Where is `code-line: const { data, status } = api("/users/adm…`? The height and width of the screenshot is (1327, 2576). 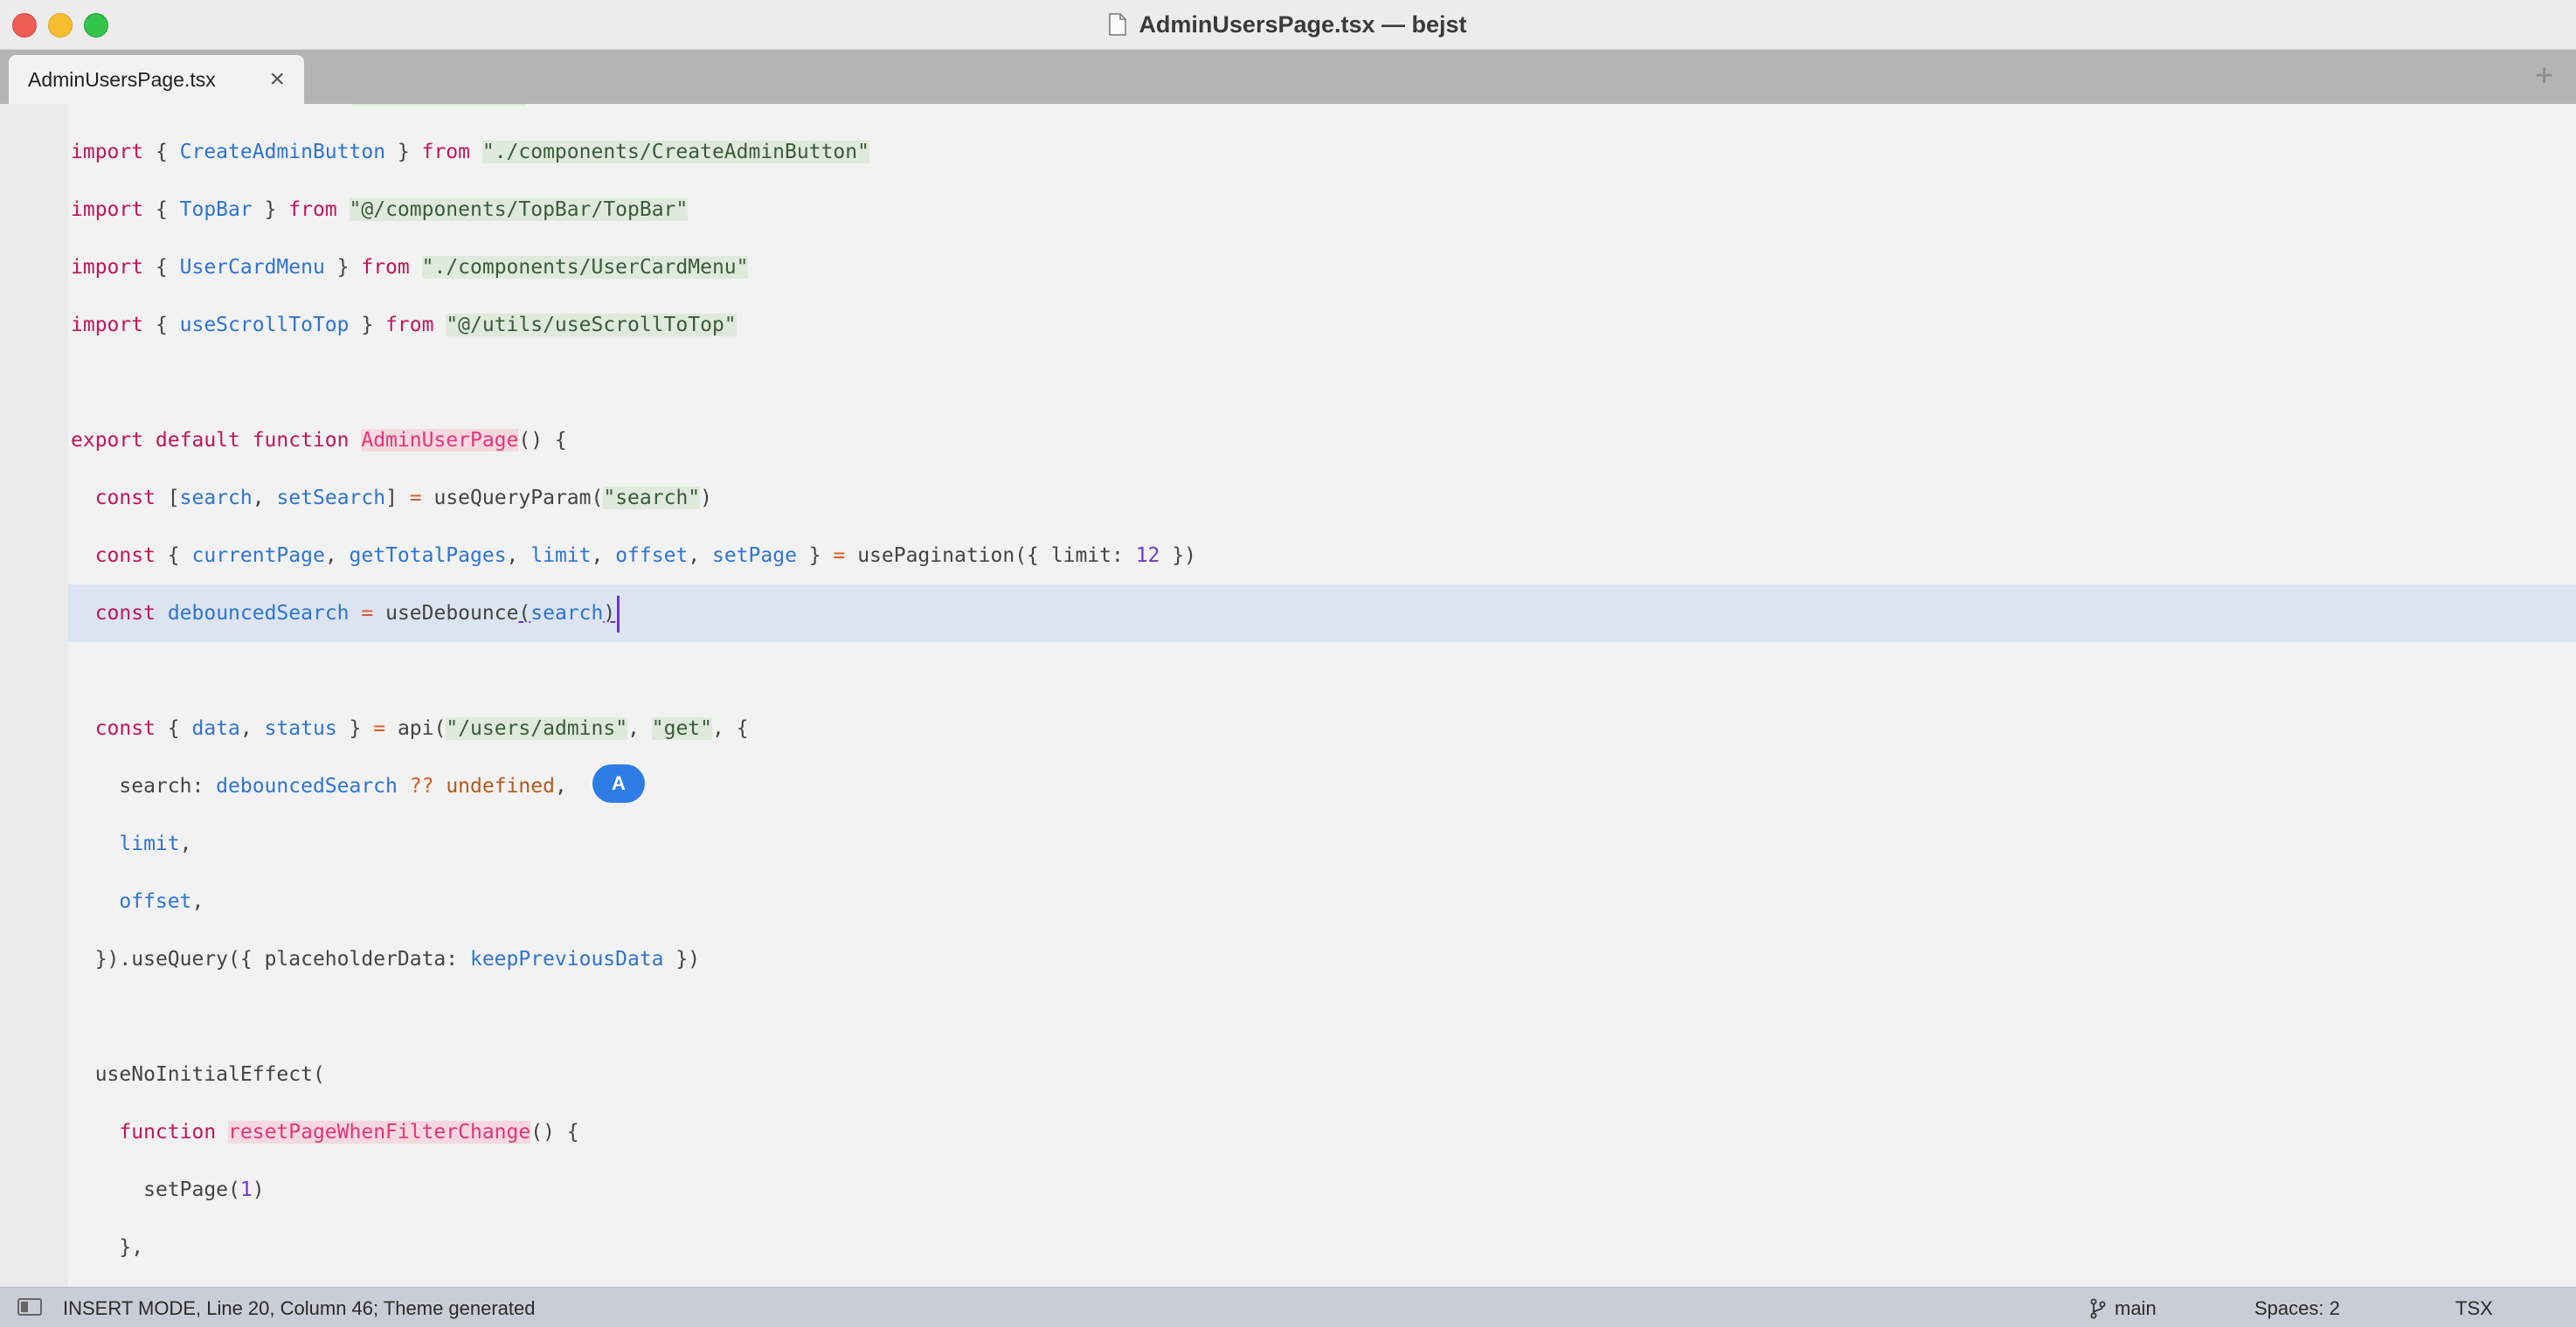 code-line: const { data, status } = api("/users/adm… is located at coordinates (421, 728).